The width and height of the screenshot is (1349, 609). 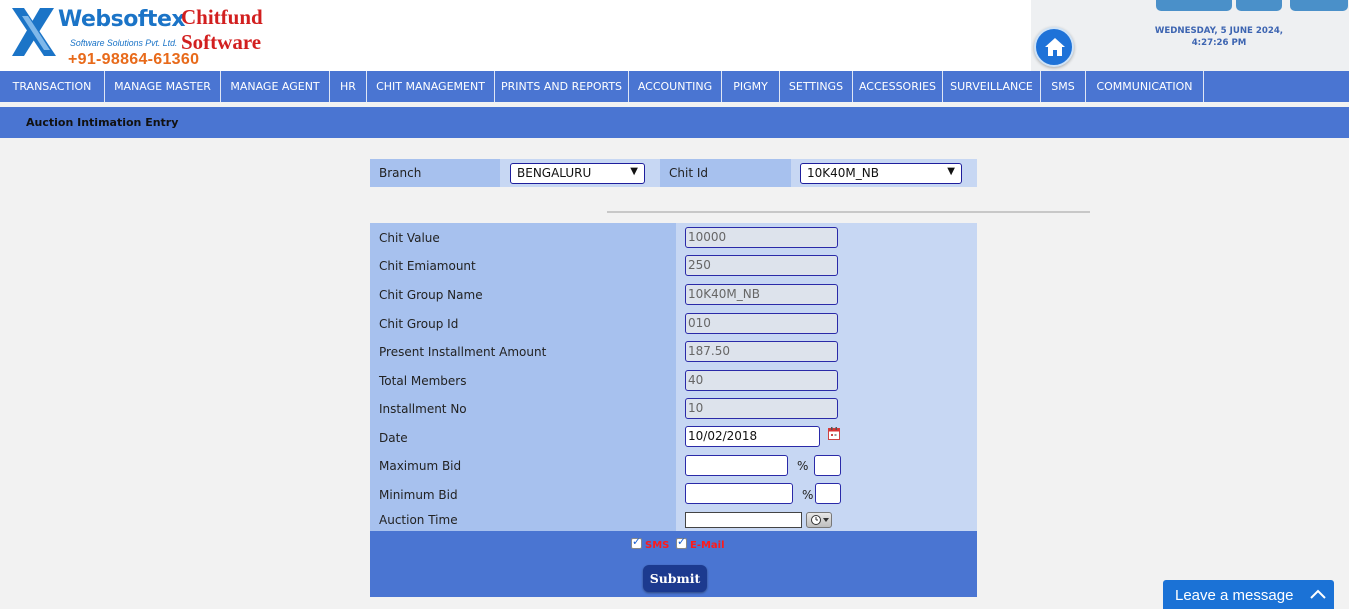 What do you see at coordinates (393, 438) in the screenshot?
I see `date-label: Date` at bounding box center [393, 438].